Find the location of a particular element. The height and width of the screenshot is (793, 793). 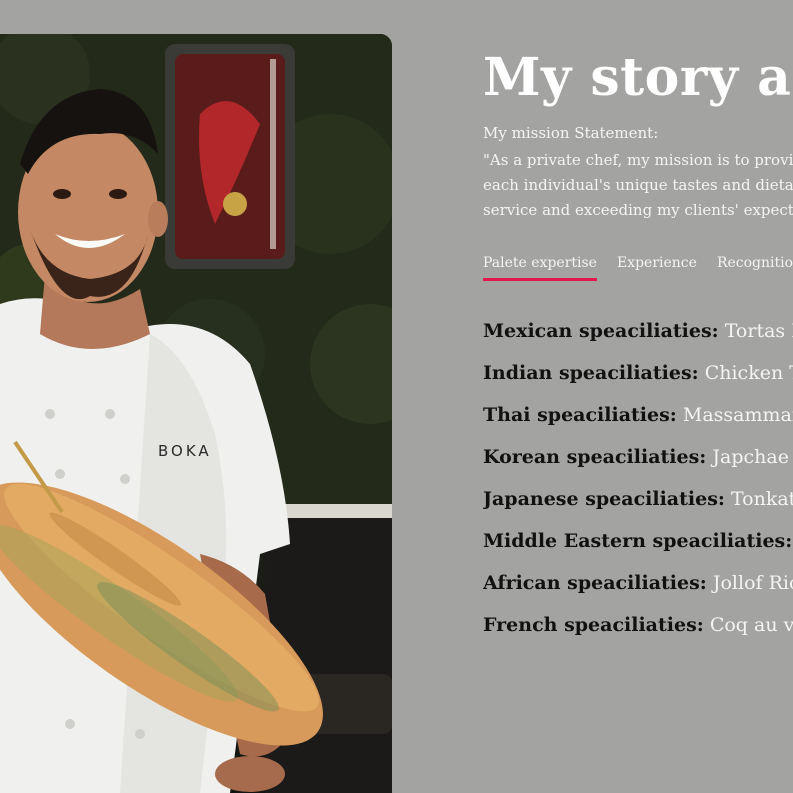

list-item: Korean speaciliaties: Japchae (g is located at coordinates (638, 463).